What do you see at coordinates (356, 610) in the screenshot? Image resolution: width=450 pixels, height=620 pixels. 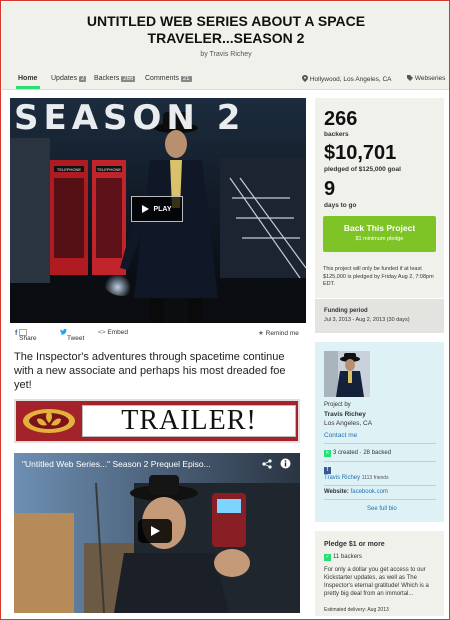 I see `pledge-delivery: Estimated delivery: Aug 2013` at bounding box center [356, 610].